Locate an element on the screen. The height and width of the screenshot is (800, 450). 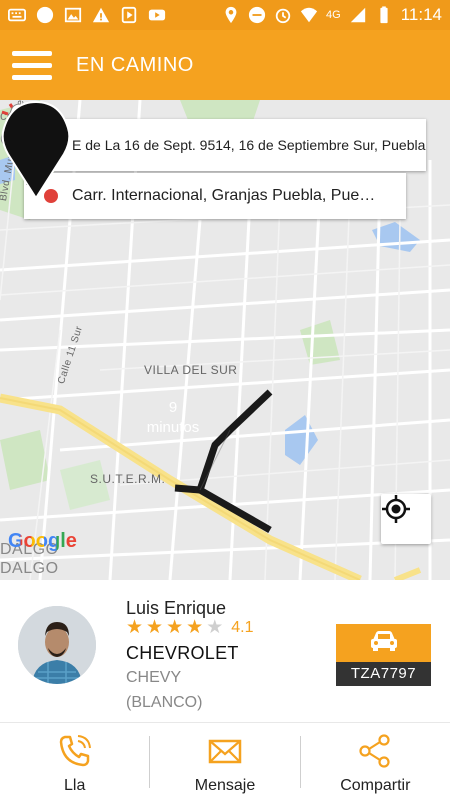
vehicle-color: (BLANCO) is located at coordinates (164, 702).